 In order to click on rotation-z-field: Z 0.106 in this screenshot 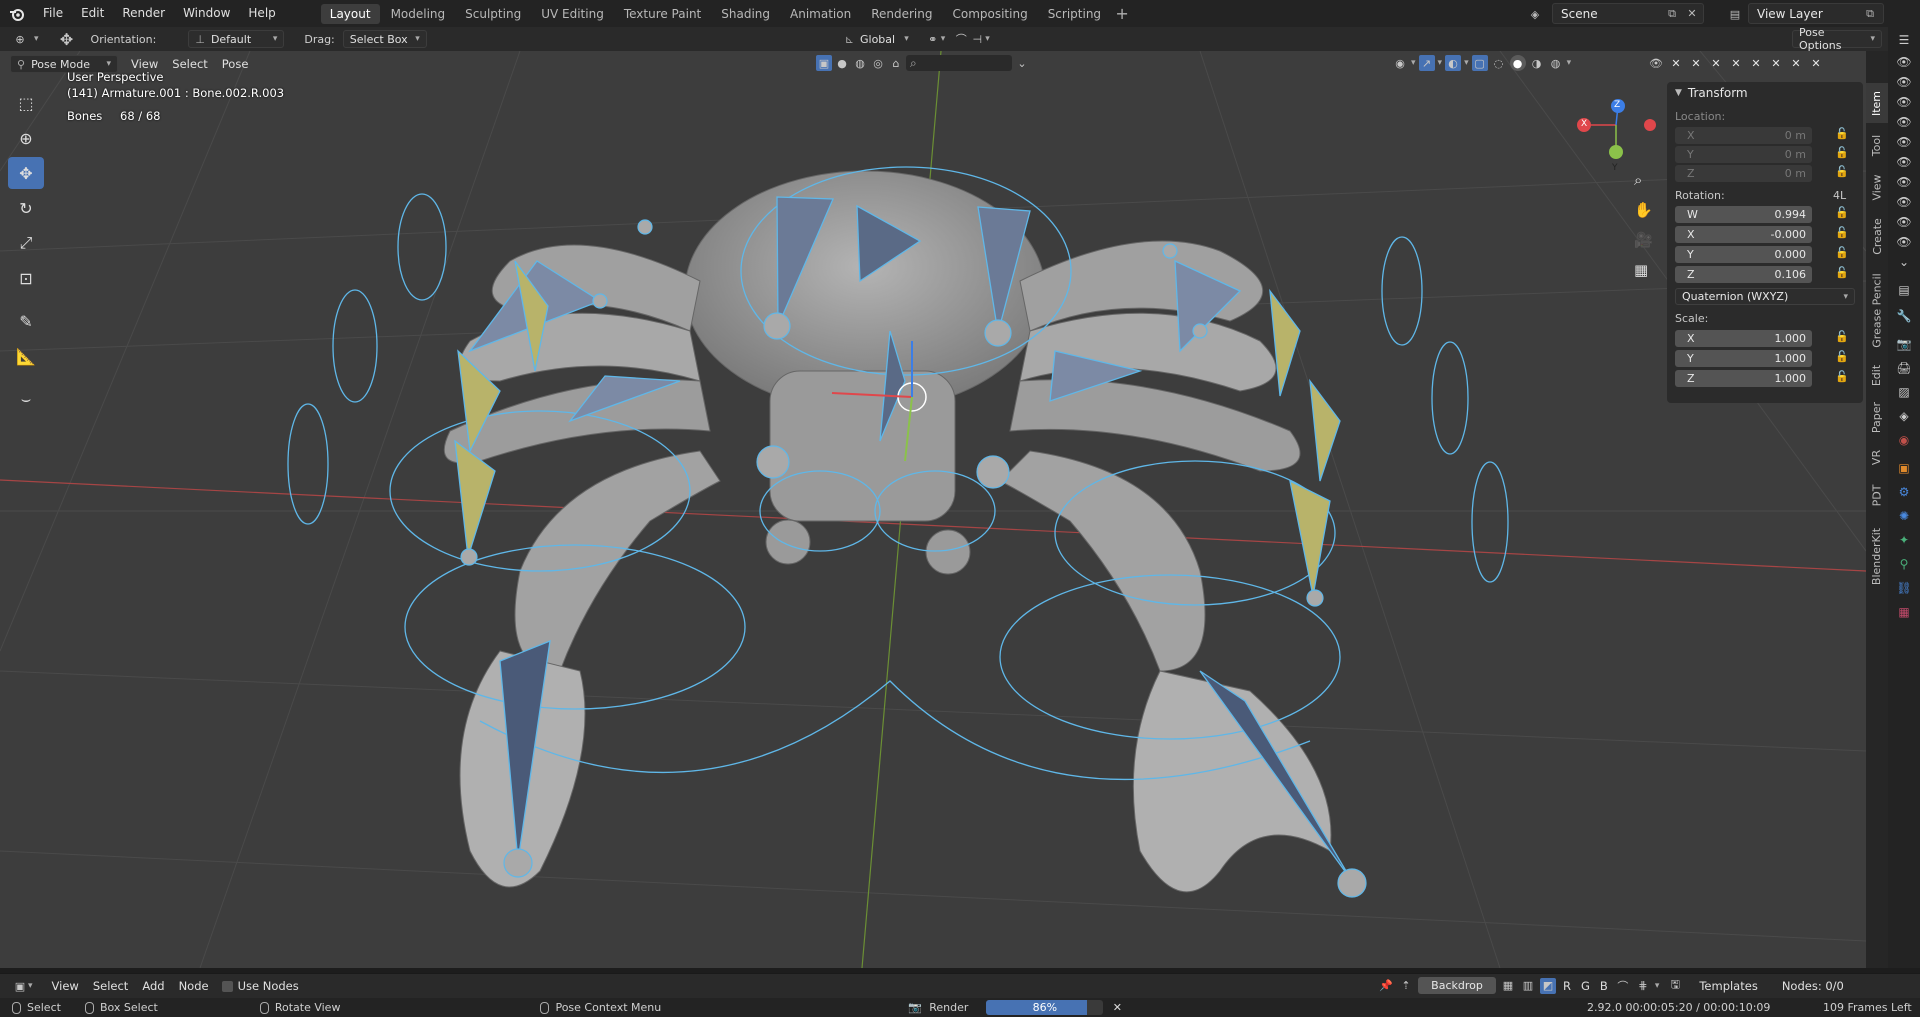, I will do `click(1743, 274)`.